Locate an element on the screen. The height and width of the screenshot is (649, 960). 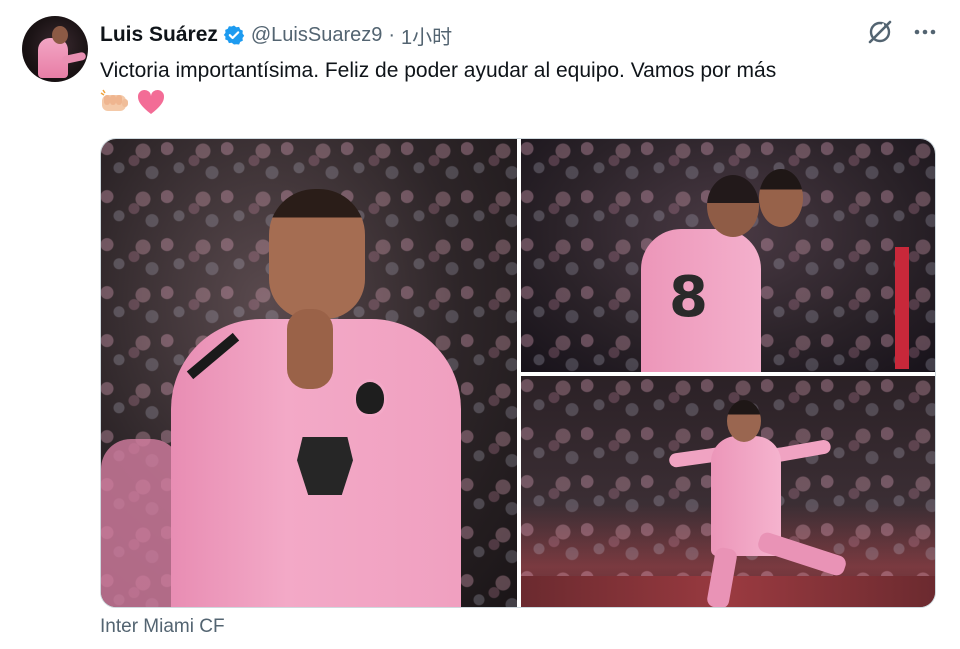
jersey-number: 8 is located at coordinates (688, 297).